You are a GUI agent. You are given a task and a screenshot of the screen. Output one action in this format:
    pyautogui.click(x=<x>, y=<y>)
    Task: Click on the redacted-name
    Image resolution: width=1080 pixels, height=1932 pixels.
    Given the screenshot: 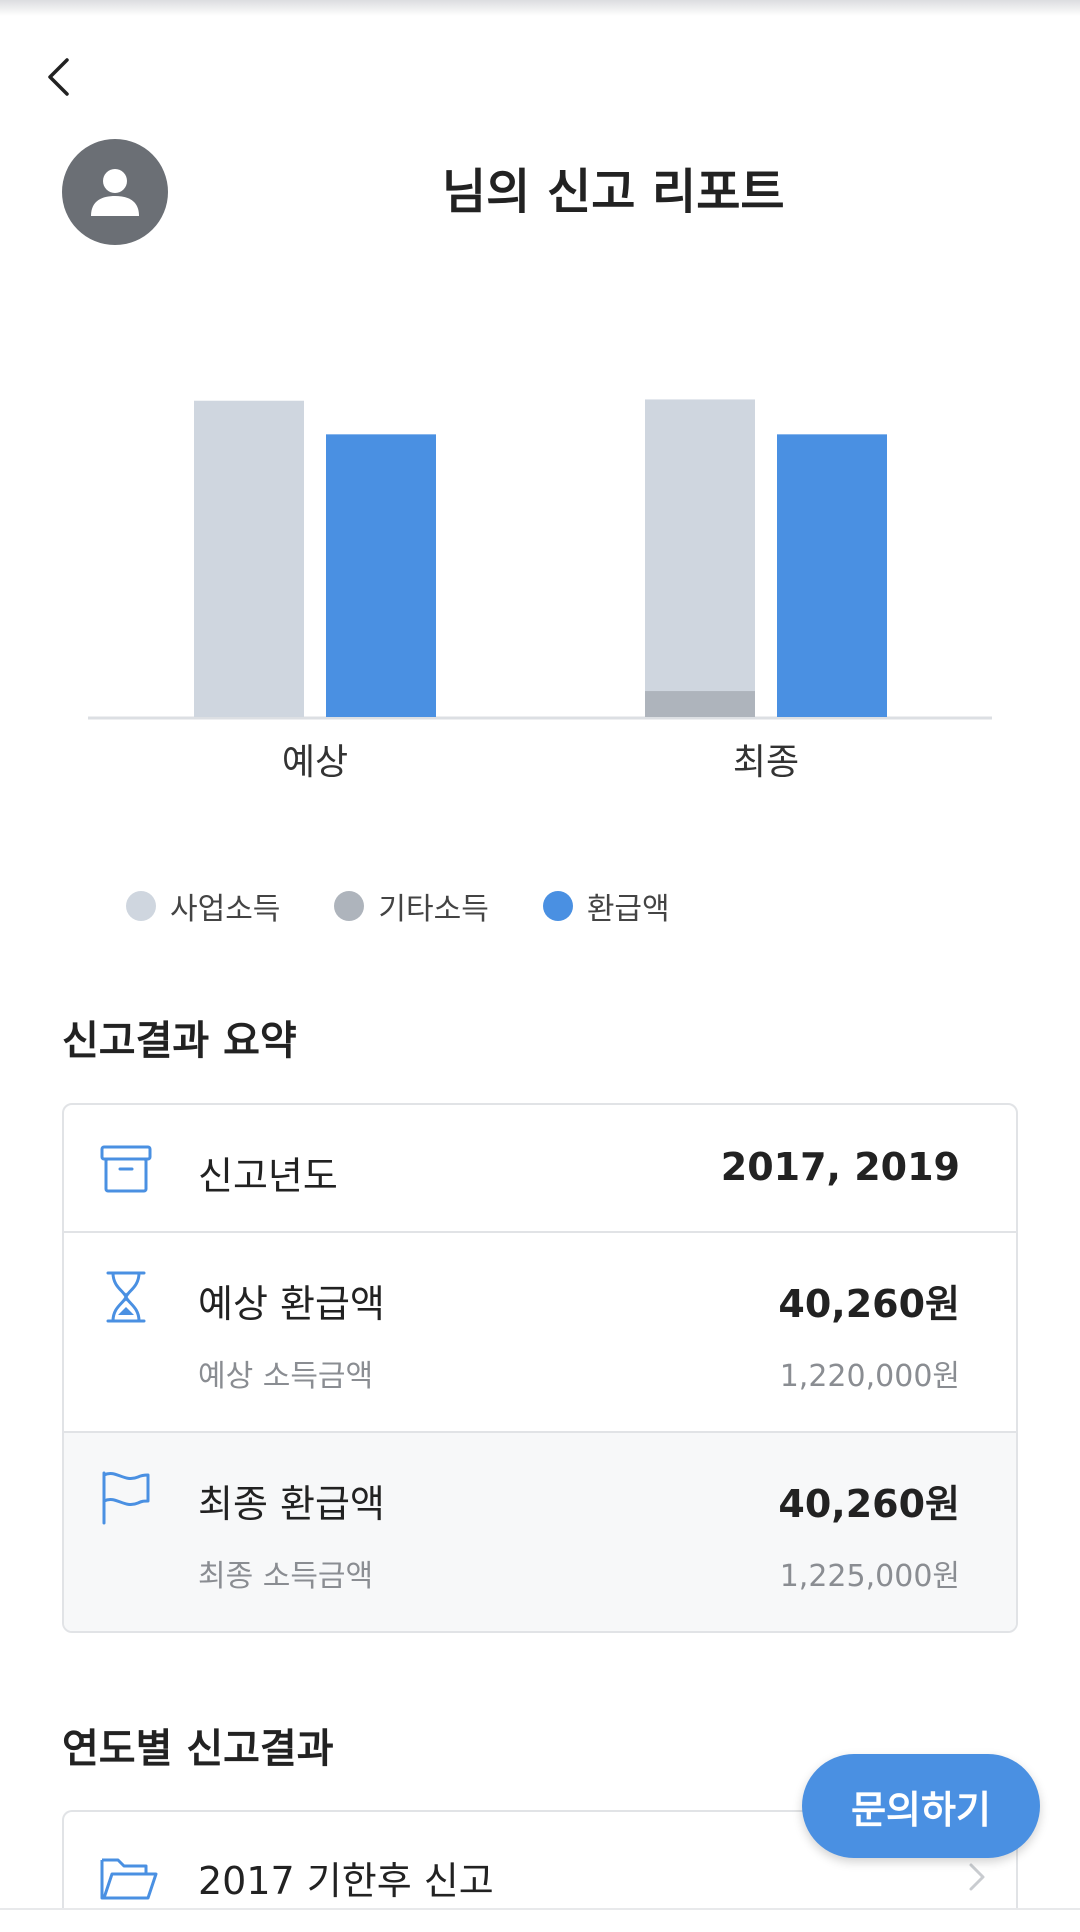 What is the action you would take?
    pyautogui.click(x=297, y=193)
    